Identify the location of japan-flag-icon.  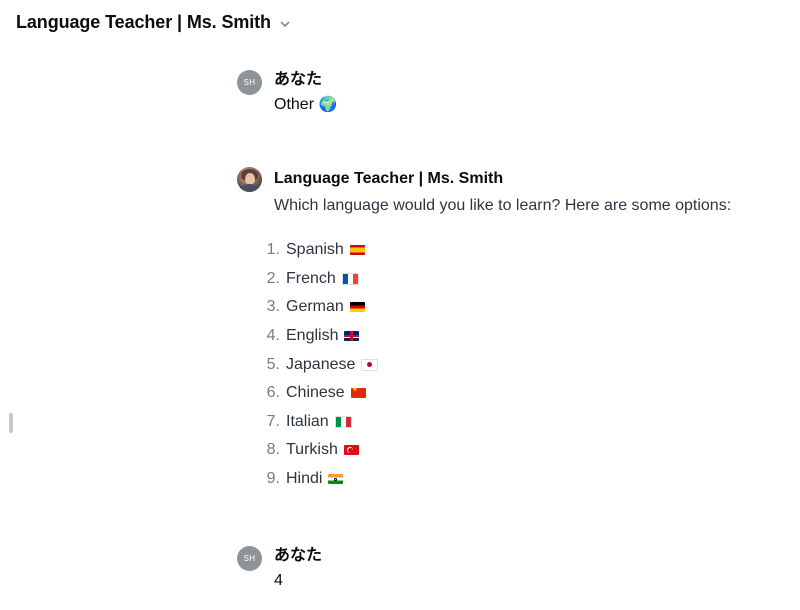
(370, 364).